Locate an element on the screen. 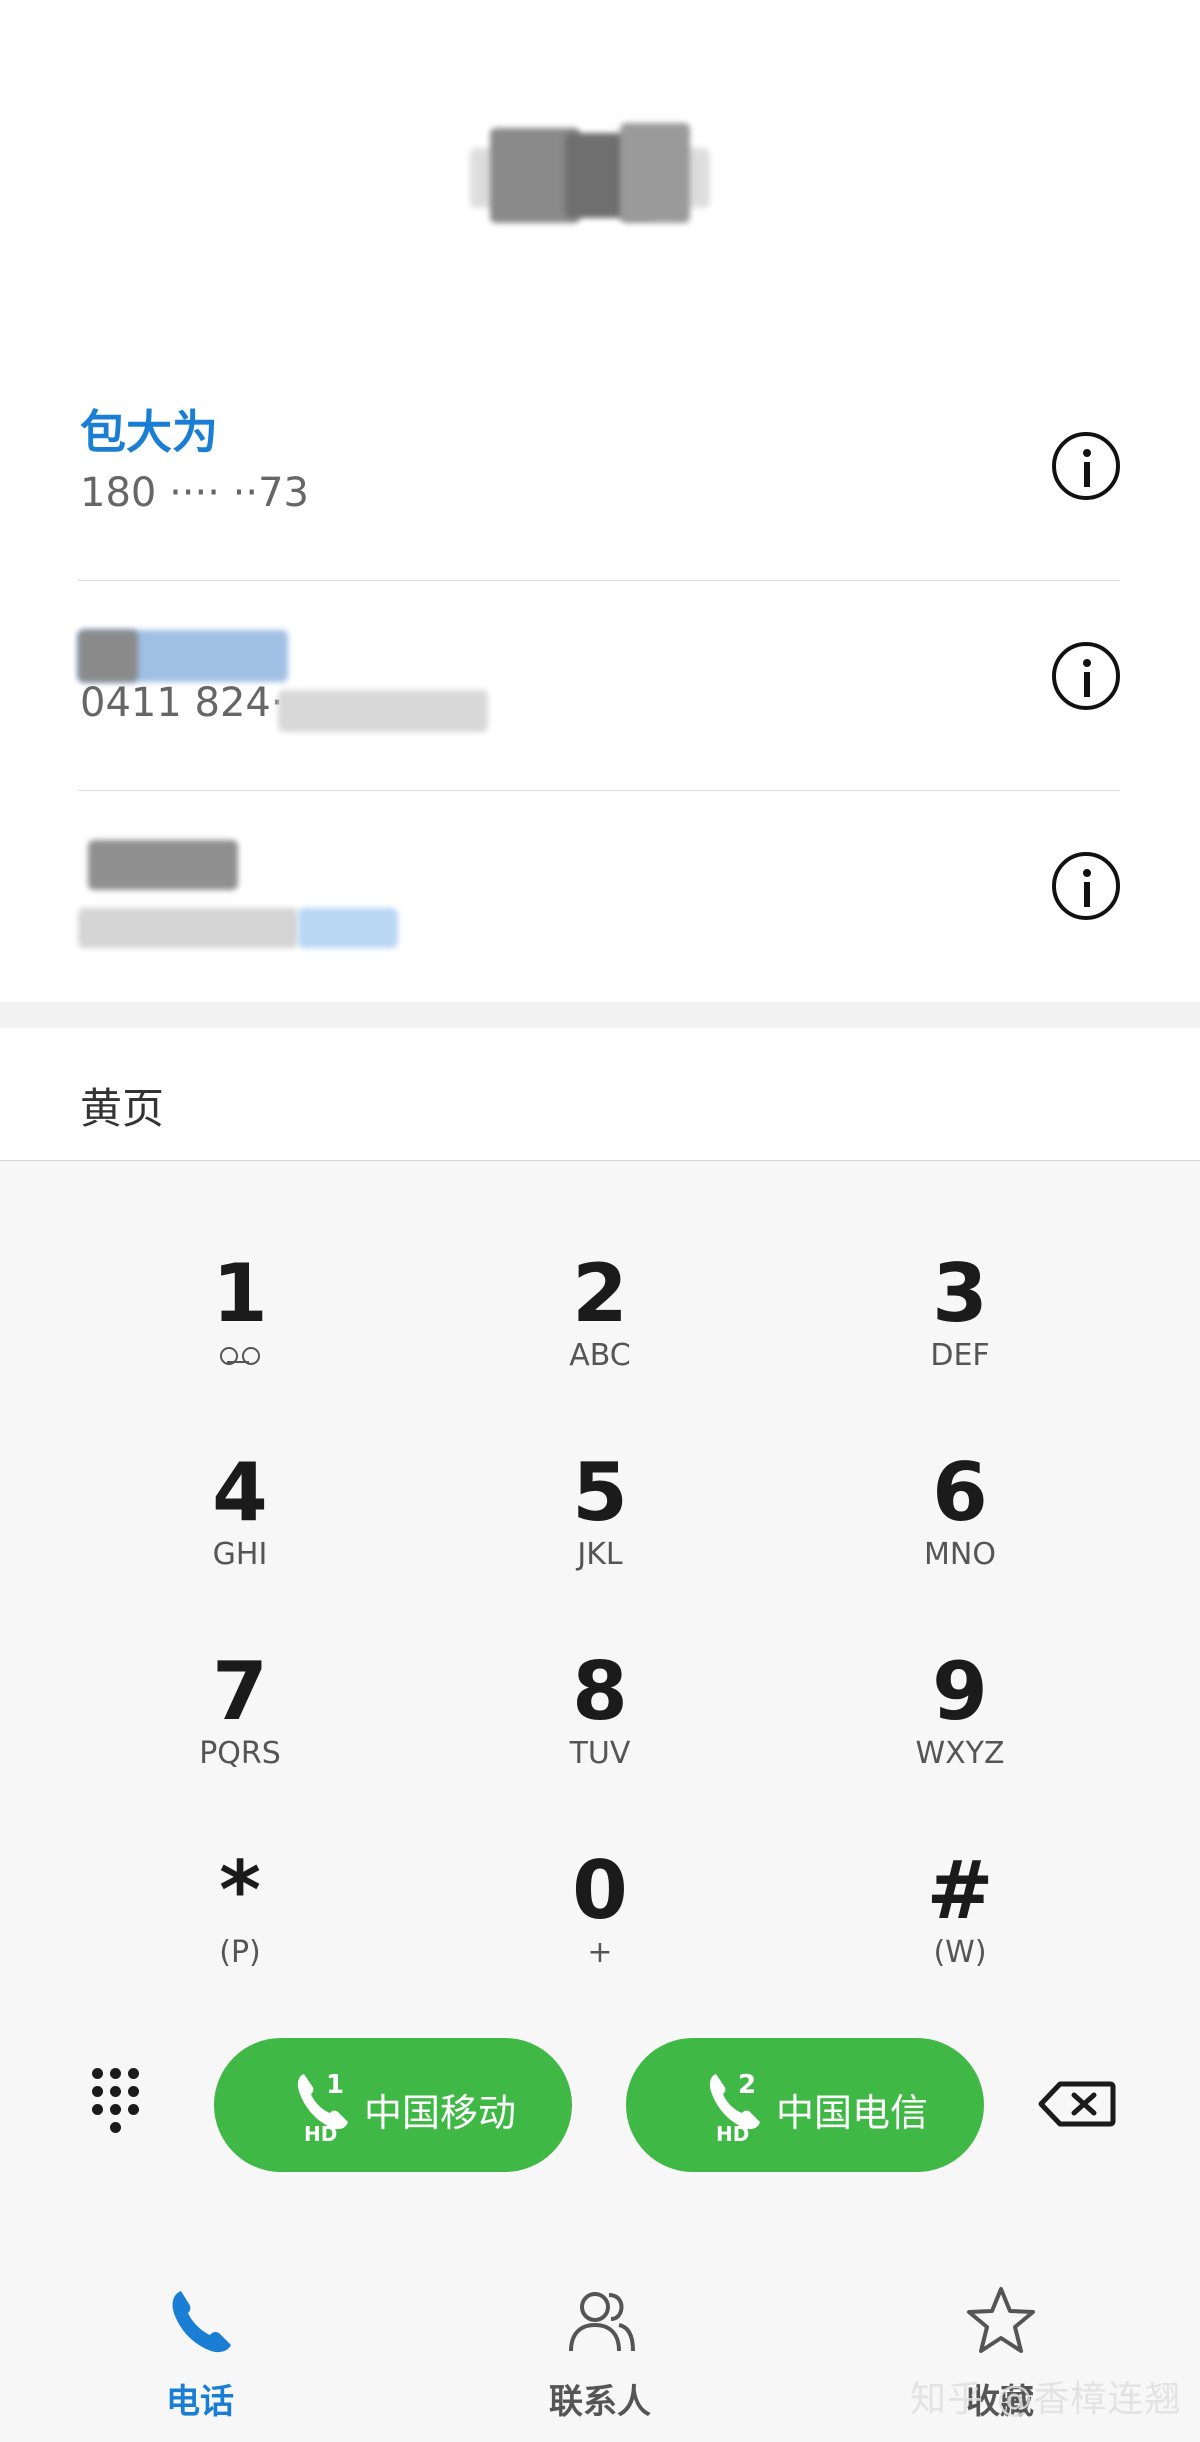 This screenshot has height=2442, width=1200. star-icon is located at coordinates (1001, 2320).